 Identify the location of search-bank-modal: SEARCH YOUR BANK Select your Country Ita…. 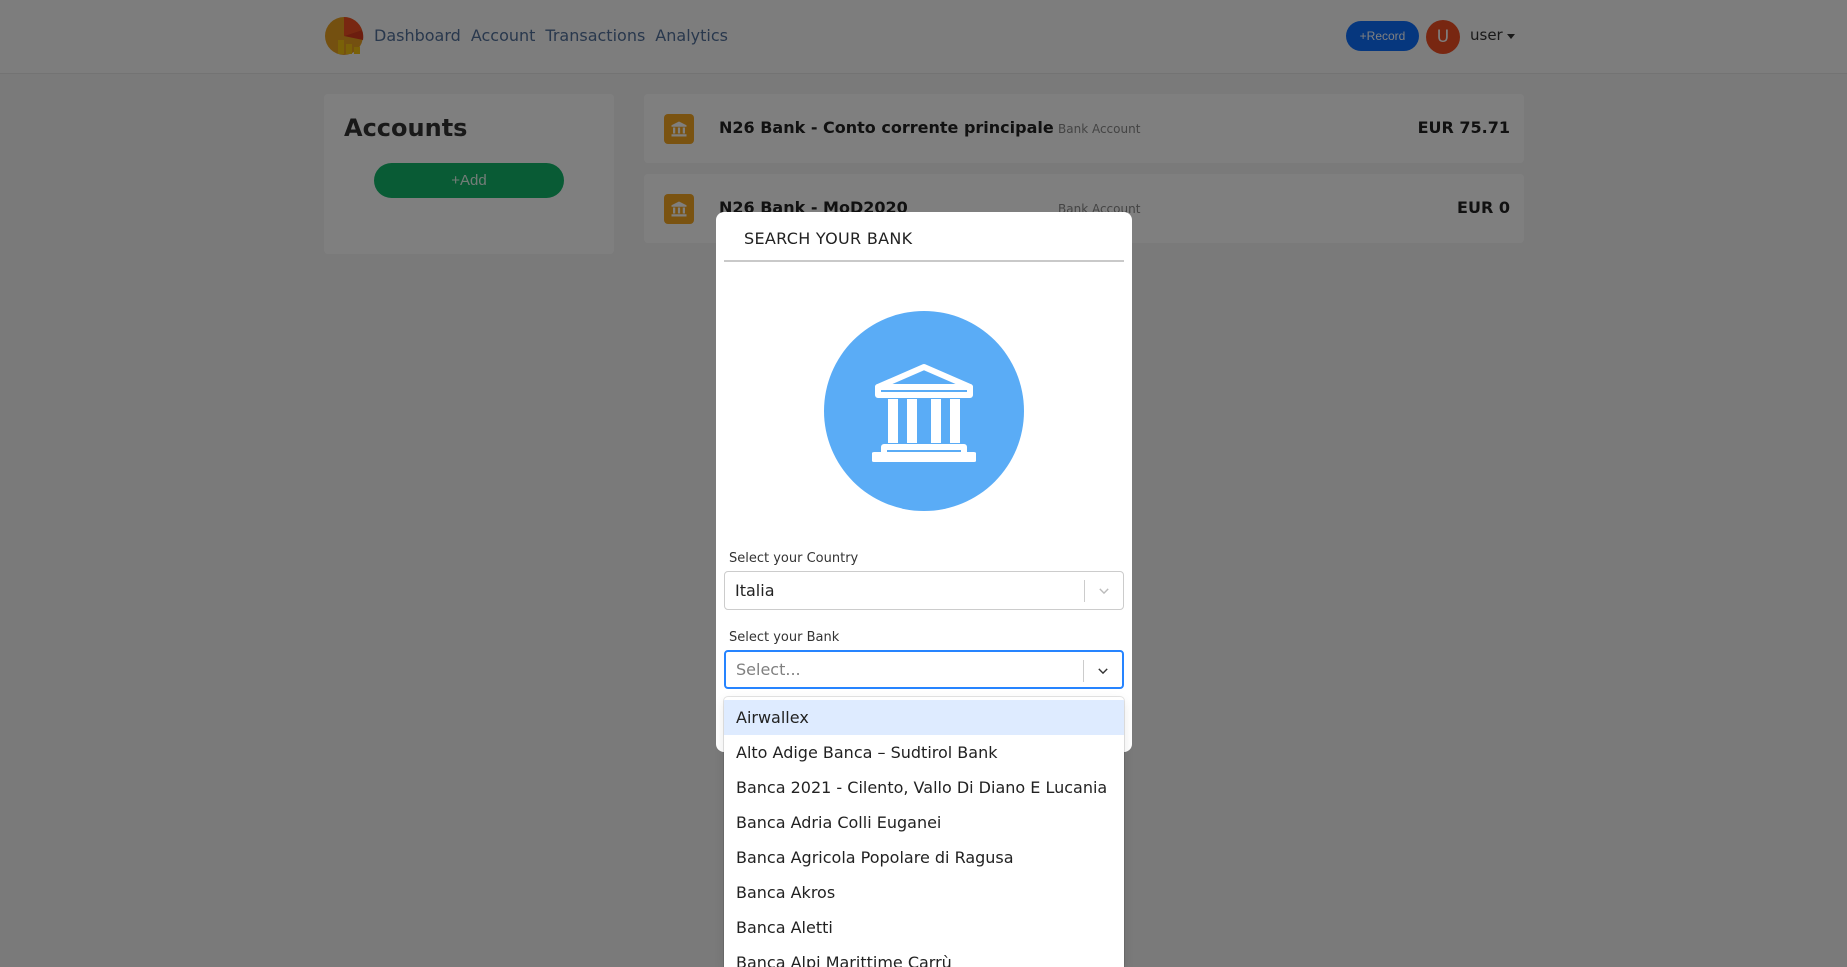
(924, 482).